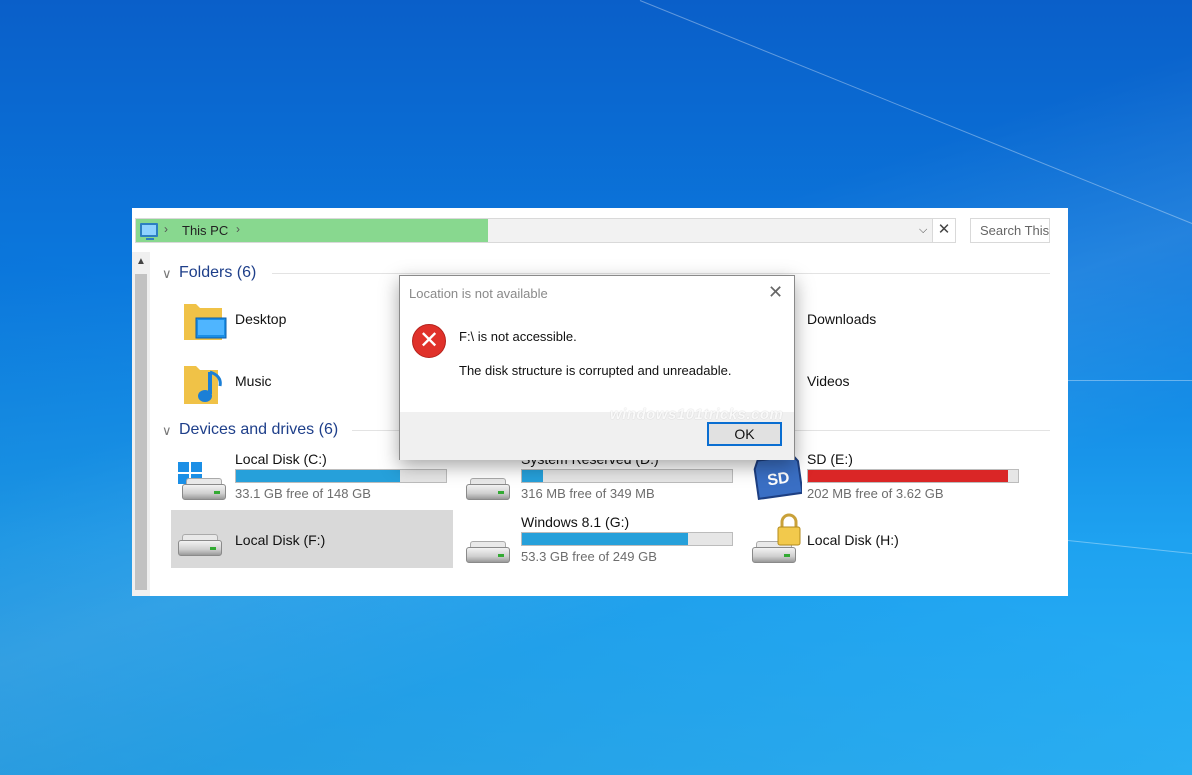  Describe the element at coordinates (302, 383) in the screenshot. I see `folder-item-music: Music` at that location.